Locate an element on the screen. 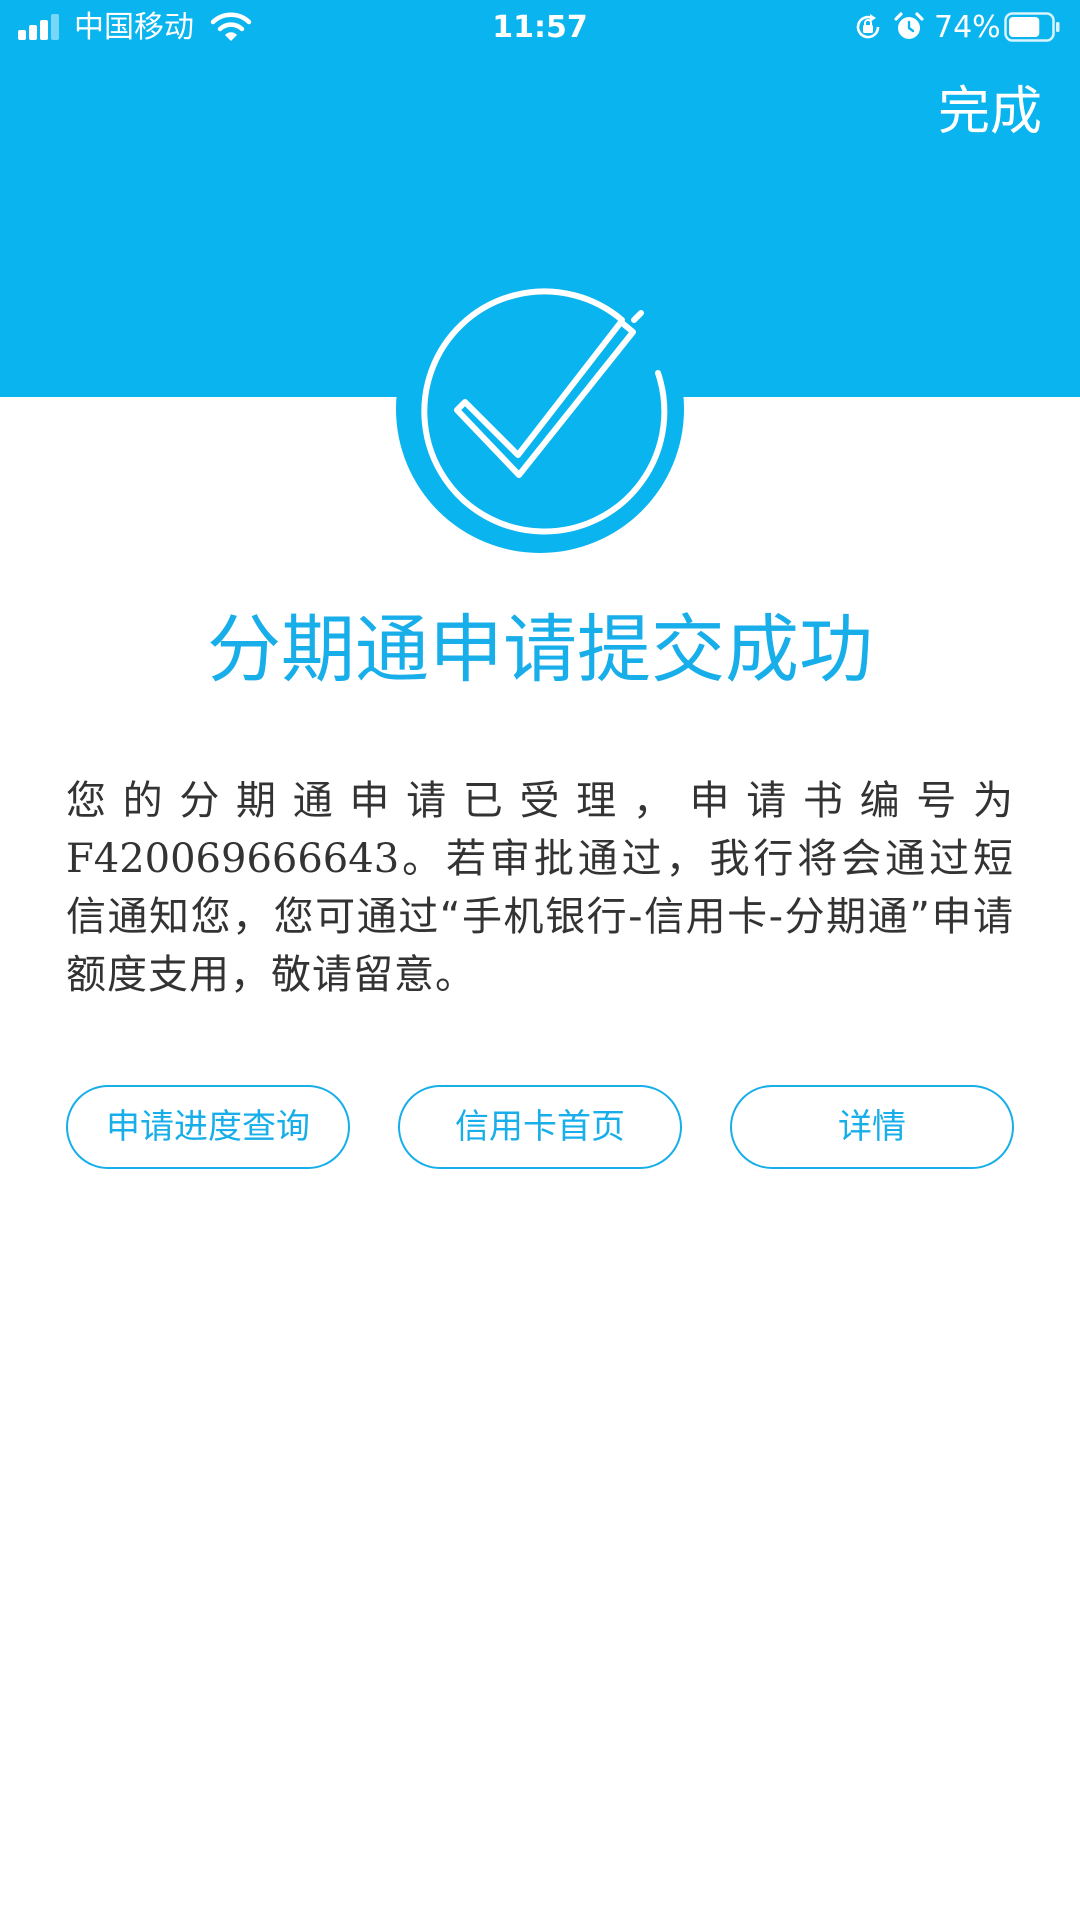 The height and width of the screenshot is (1920, 1080). application-number: F420069666643 is located at coordinates (233, 859).